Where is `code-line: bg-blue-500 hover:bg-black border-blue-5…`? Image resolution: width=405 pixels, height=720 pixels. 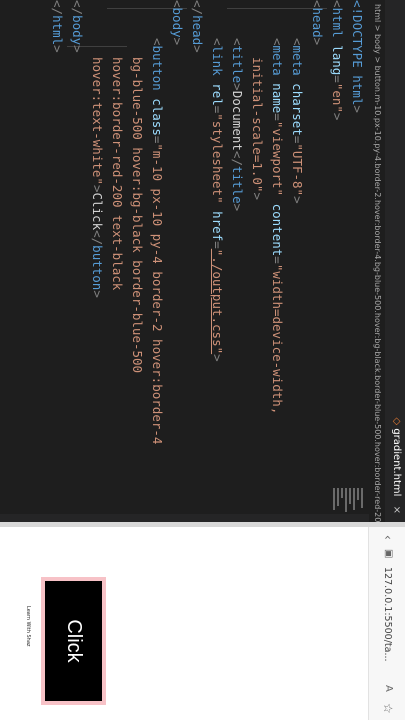 code-line: bg-blue-500 hover:bg-black border-blue-5… is located at coordinates (137, 255).